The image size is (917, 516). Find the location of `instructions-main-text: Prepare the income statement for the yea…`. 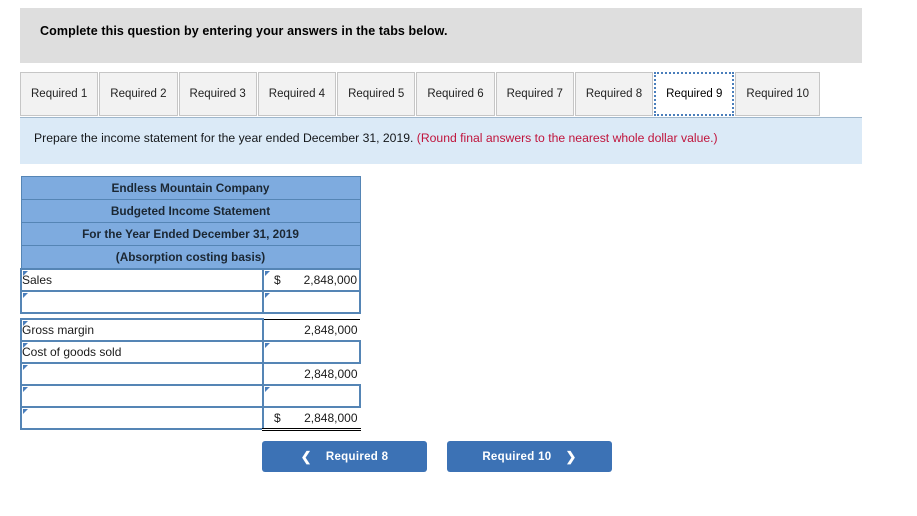

instructions-main-text: Prepare the income statement for the yea… is located at coordinates (225, 138).